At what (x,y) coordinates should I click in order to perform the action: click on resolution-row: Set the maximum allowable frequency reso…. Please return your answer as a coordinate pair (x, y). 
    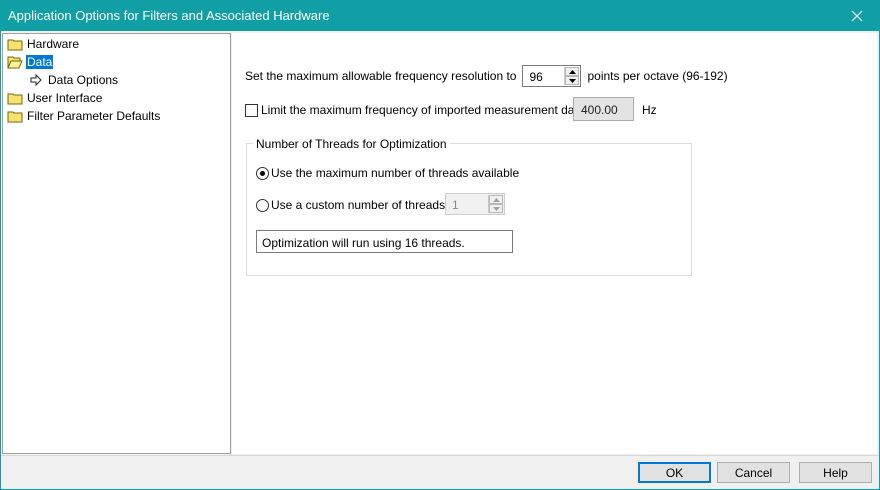
    Looking at the image, I should click on (486, 76).